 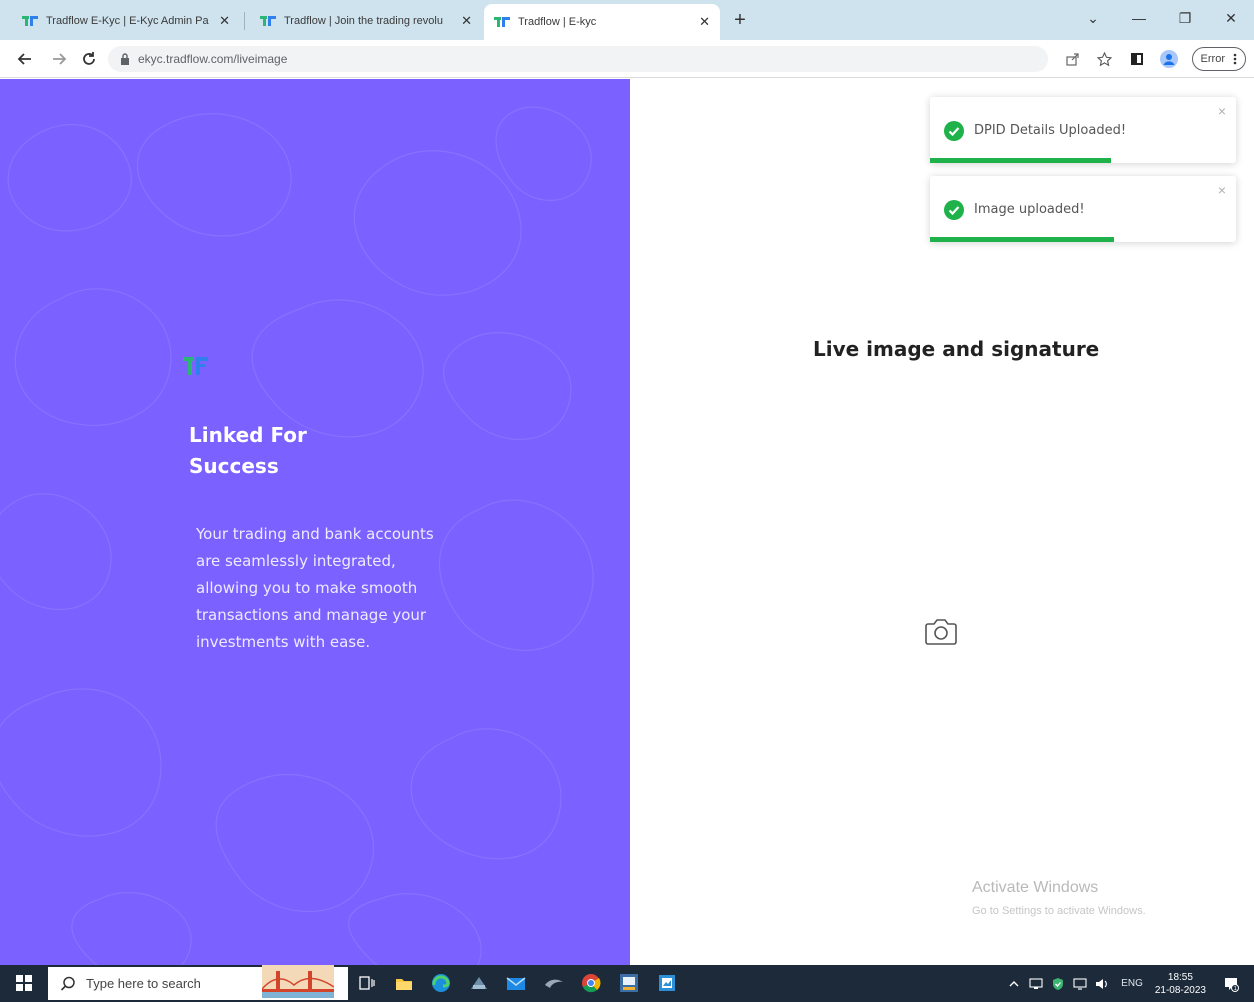 I want to click on search-placeholder: Type here to search, so click(x=143, y=983).